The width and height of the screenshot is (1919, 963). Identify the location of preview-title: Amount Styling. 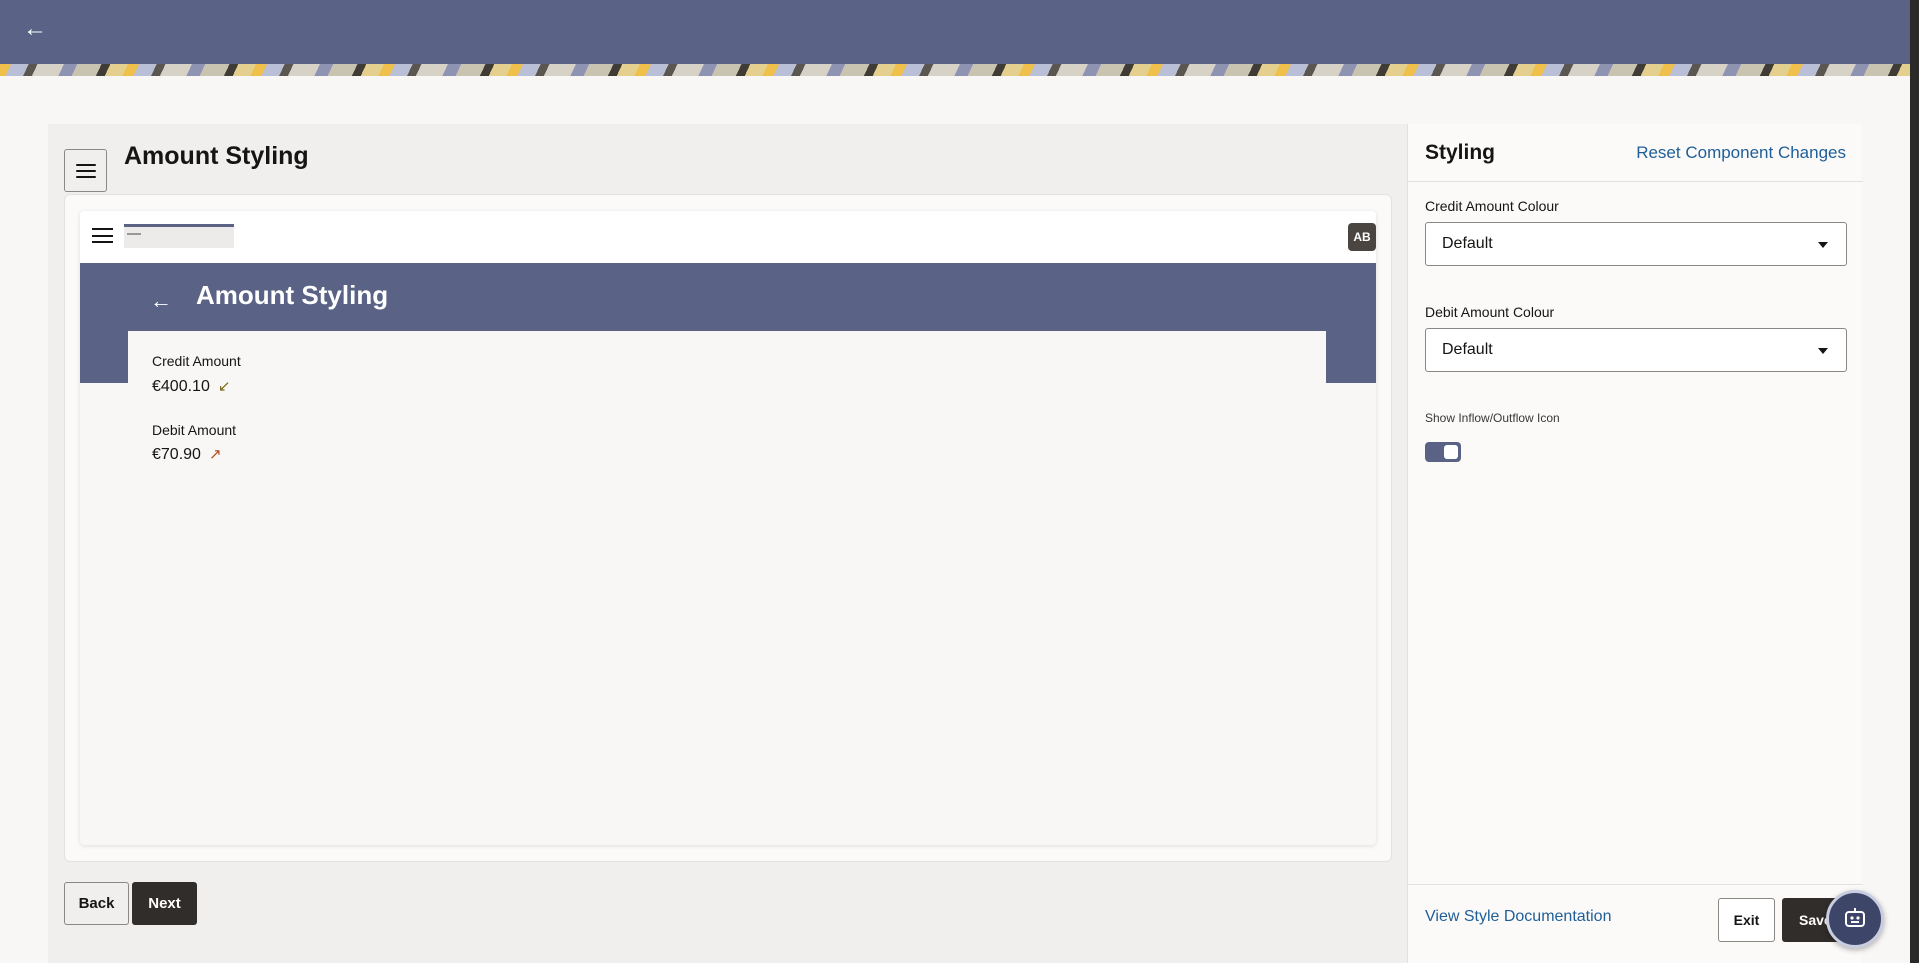
(292, 295).